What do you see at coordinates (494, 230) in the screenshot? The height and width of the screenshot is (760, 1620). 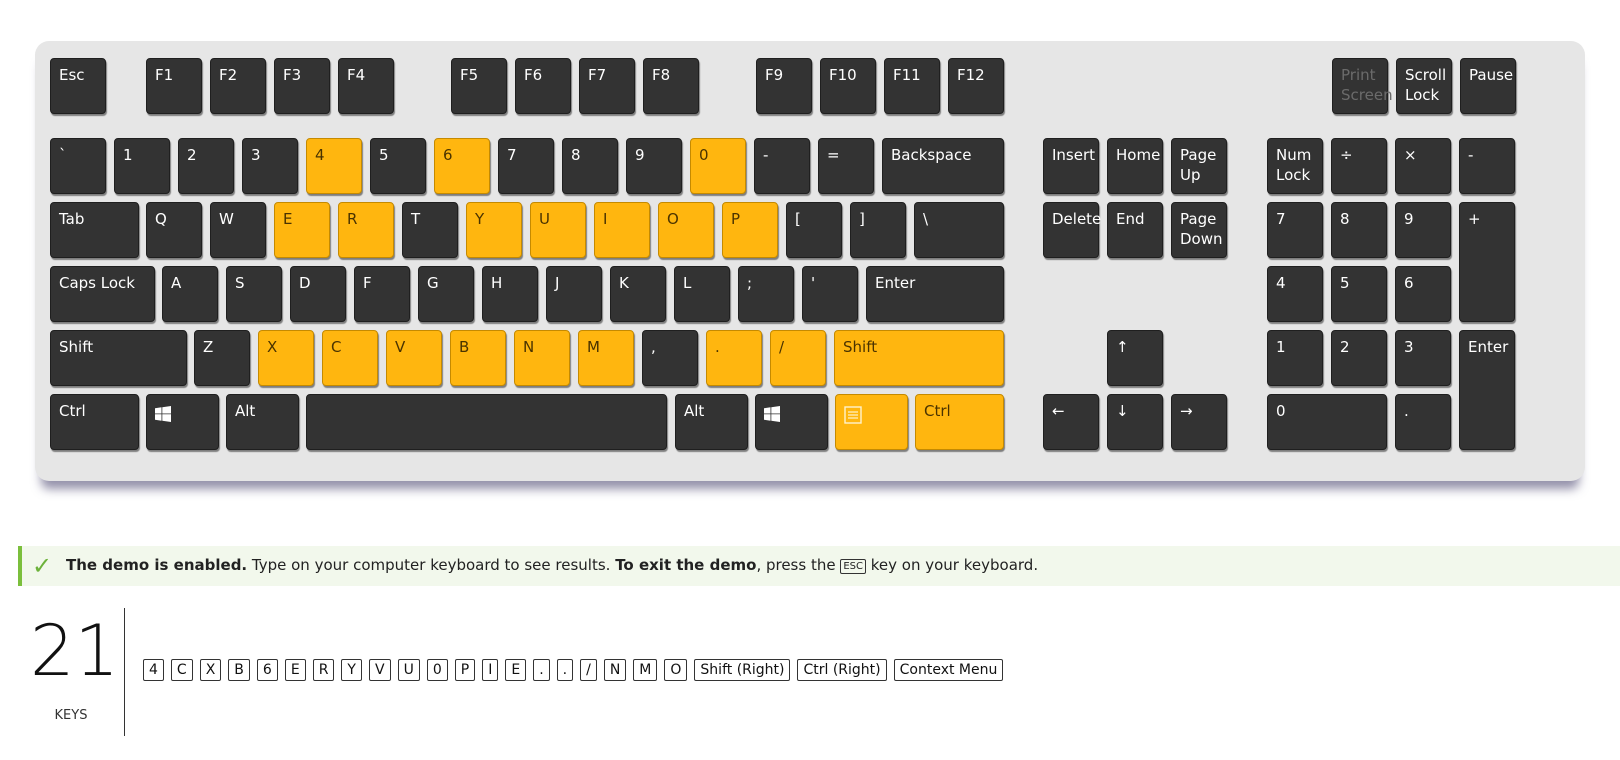 I see `key-y: Y` at bounding box center [494, 230].